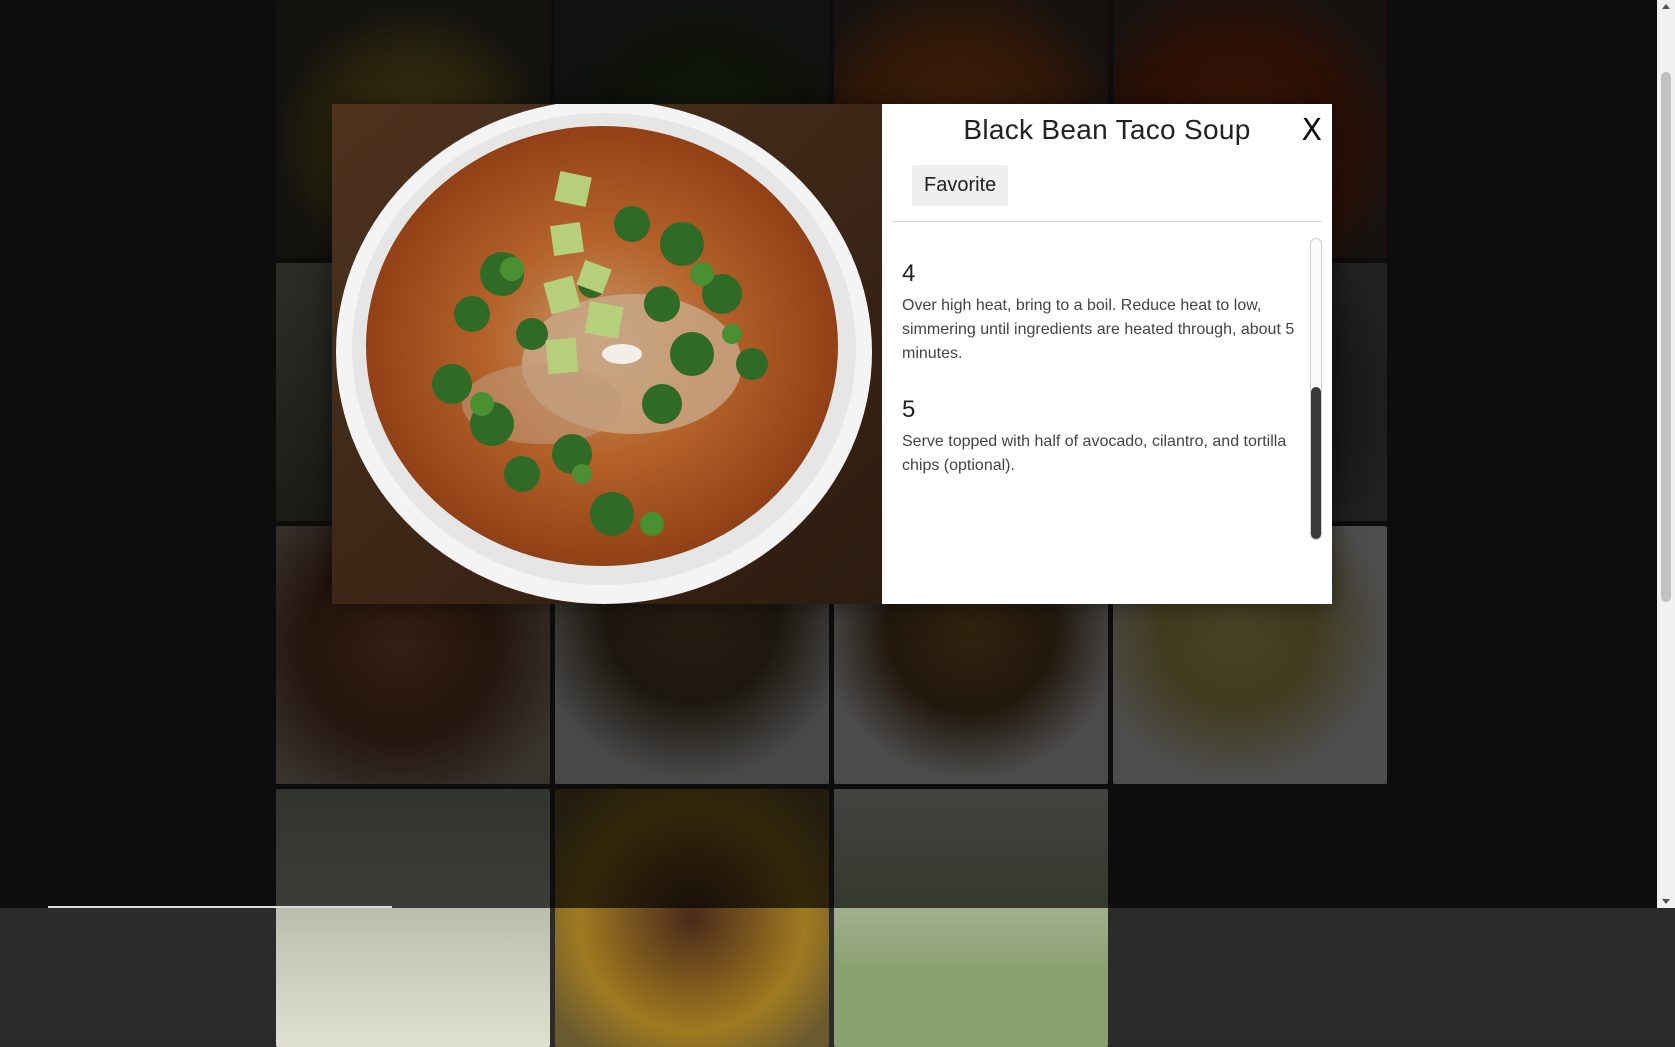 This screenshot has height=1047, width=1675. Describe the element at coordinates (1311, 131) in the screenshot. I see `close-button: X` at that location.